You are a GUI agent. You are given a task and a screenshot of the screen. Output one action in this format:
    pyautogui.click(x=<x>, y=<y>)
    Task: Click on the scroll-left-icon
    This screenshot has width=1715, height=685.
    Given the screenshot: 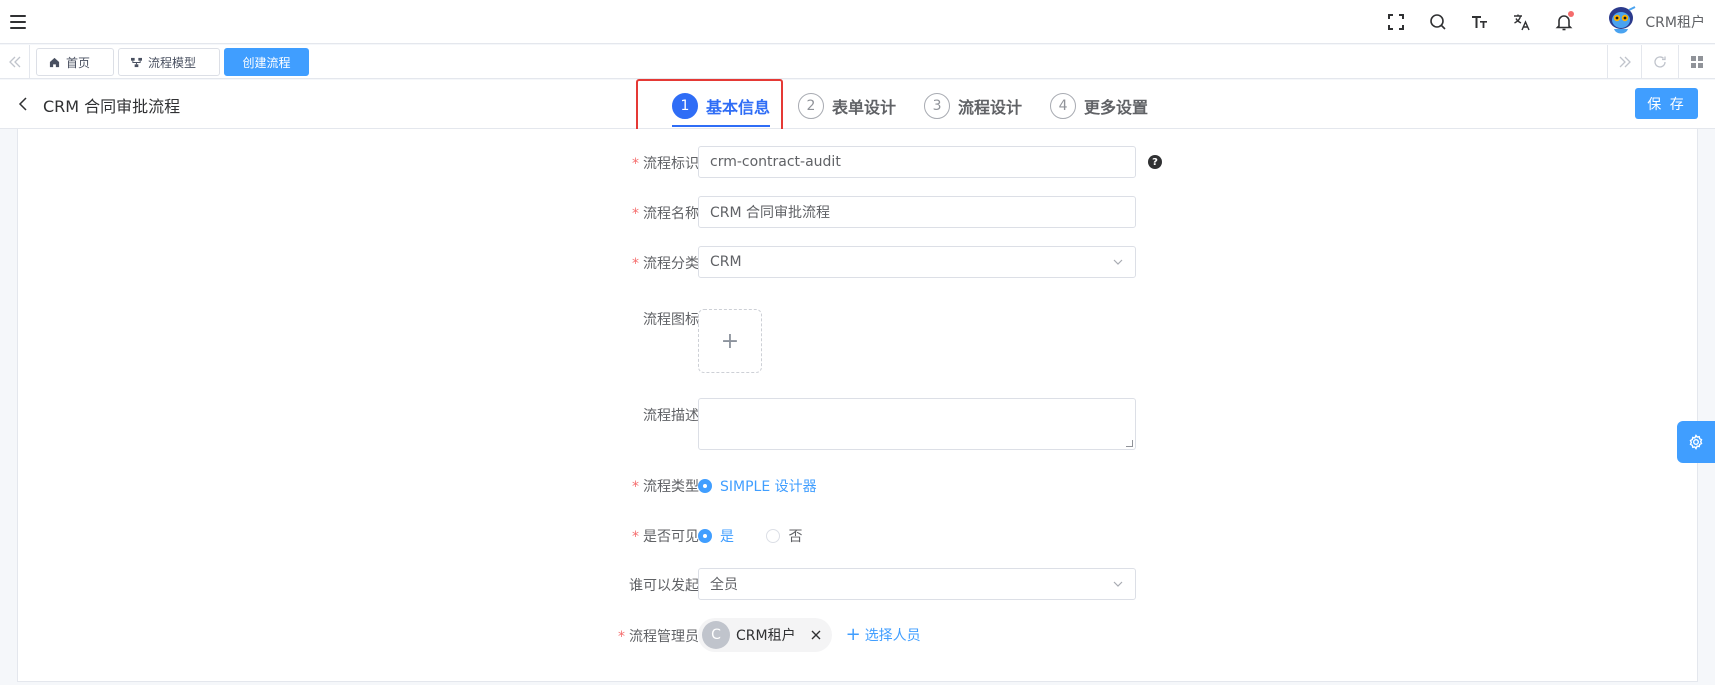 What is the action you would take?
    pyautogui.click(x=15, y=61)
    